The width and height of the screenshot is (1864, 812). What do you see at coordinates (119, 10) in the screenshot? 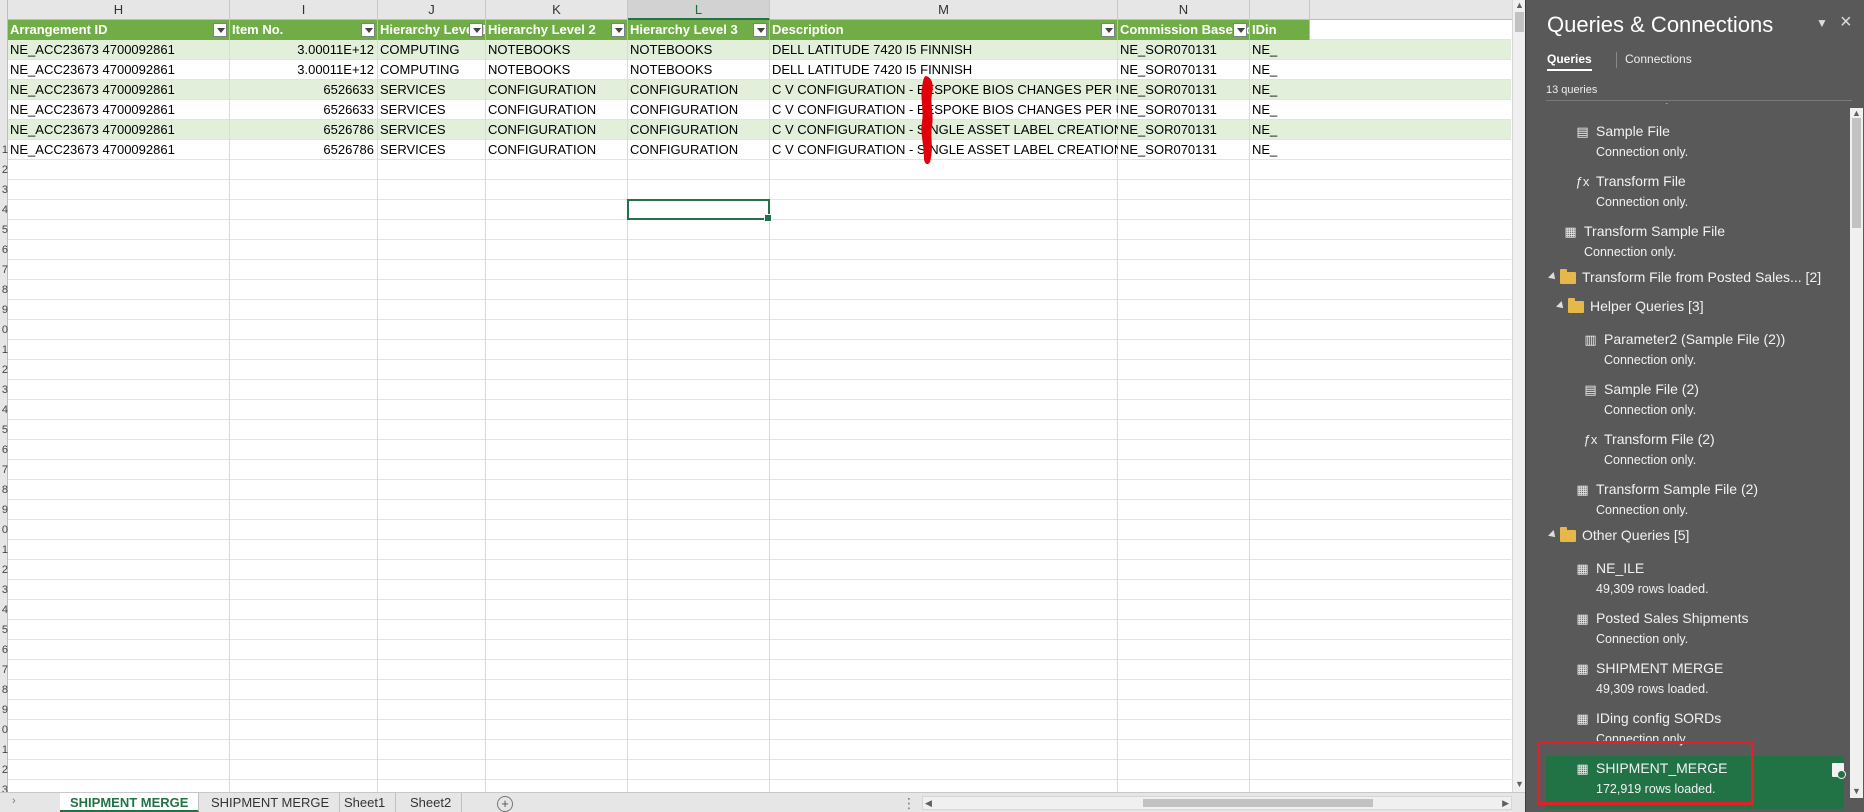
I see `column-letter-H: H` at bounding box center [119, 10].